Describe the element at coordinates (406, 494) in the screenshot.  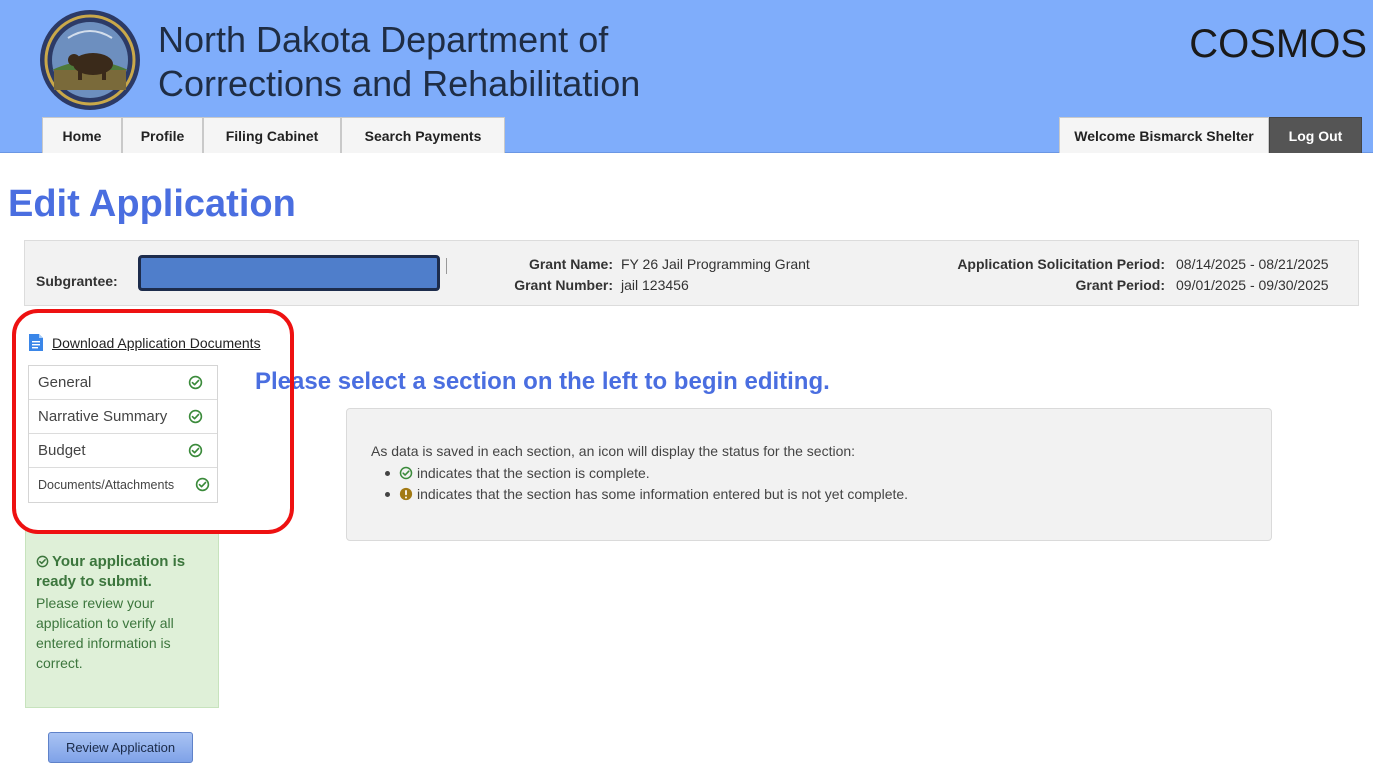
I see `exclamation-circle-icon` at that location.